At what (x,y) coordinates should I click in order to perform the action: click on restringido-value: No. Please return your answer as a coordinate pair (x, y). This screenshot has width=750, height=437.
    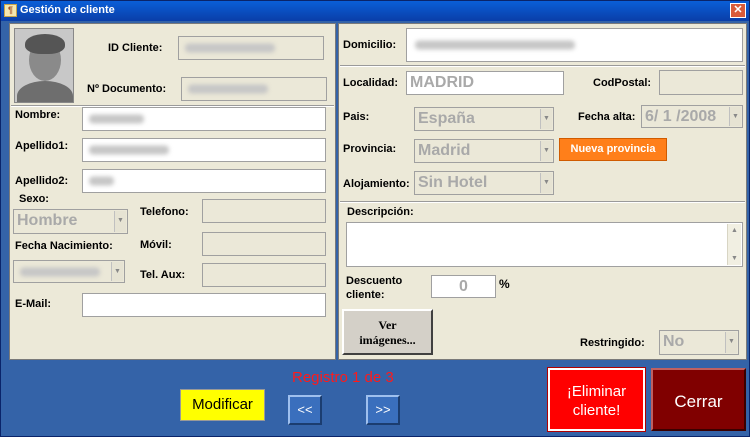
    Looking at the image, I should click on (674, 341).